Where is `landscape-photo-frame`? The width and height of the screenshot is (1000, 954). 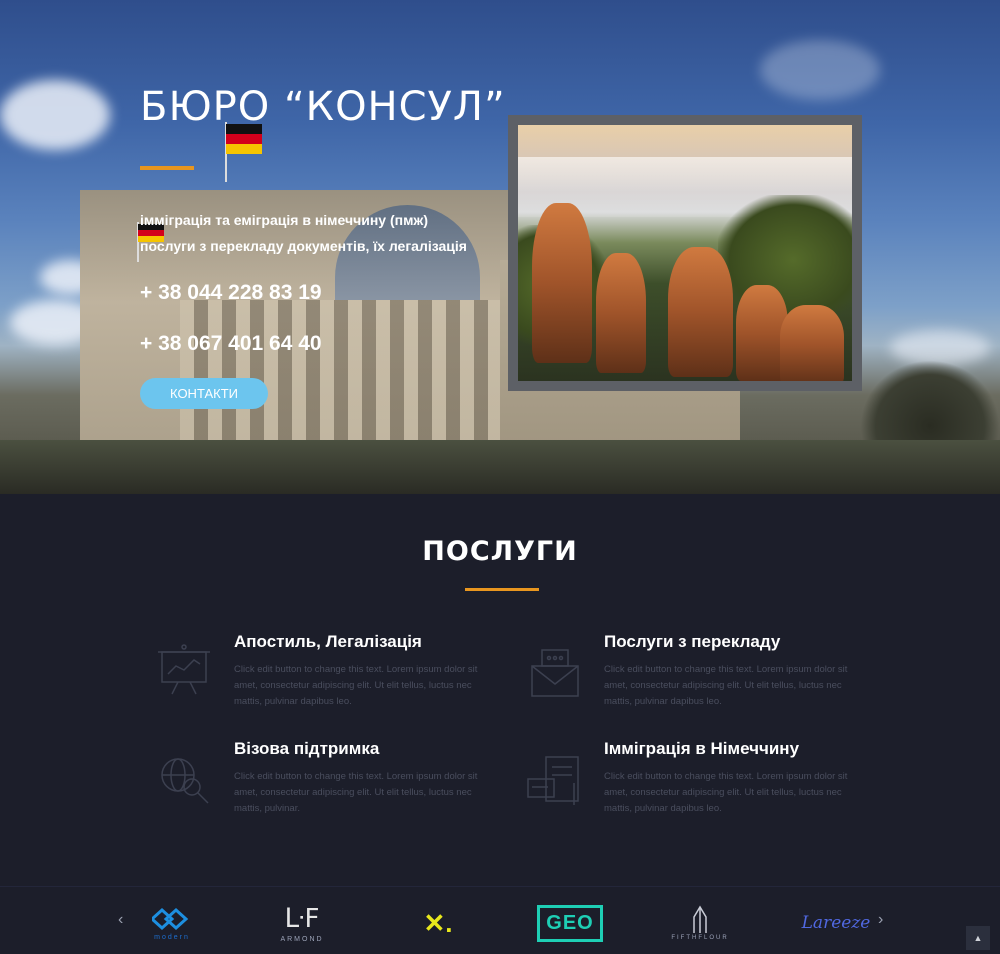 landscape-photo-frame is located at coordinates (685, 253).